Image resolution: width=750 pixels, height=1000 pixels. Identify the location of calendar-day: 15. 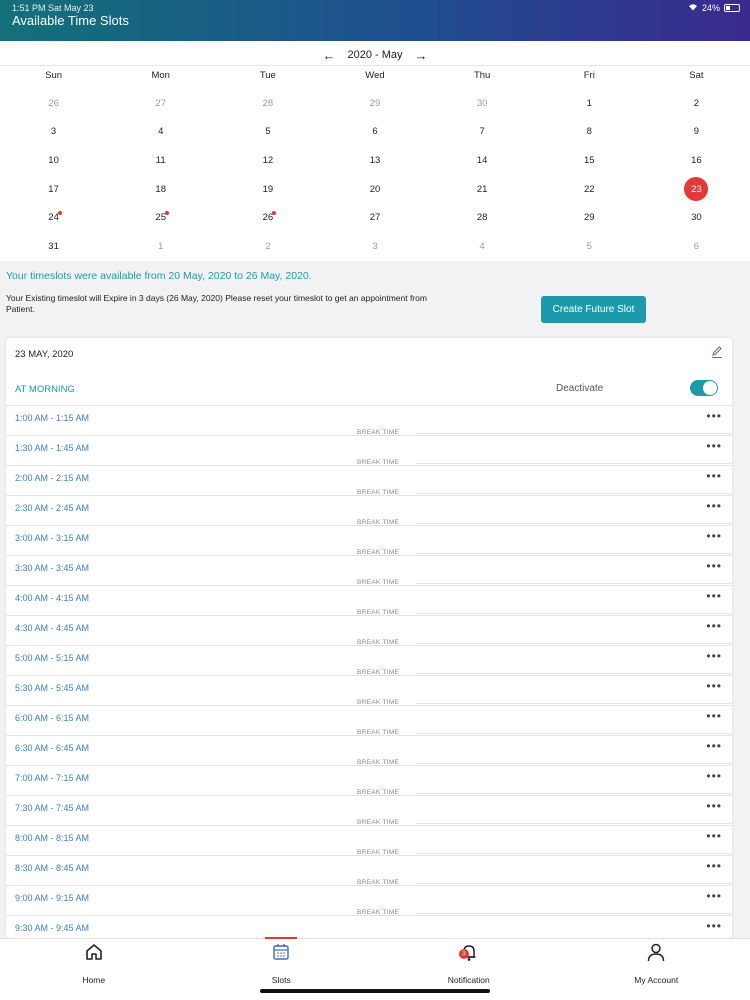
(589, 160).